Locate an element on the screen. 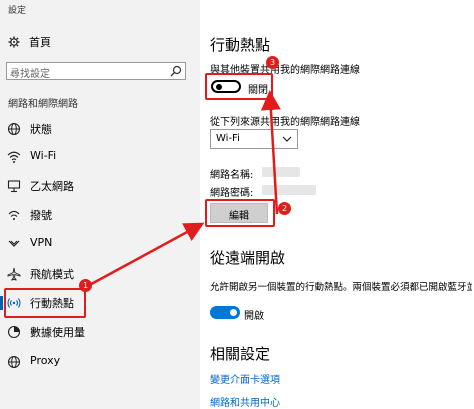 Image resolution: width=474 pixels, height=409 pixels. remote-toggle is located at coordinates (225, 312).